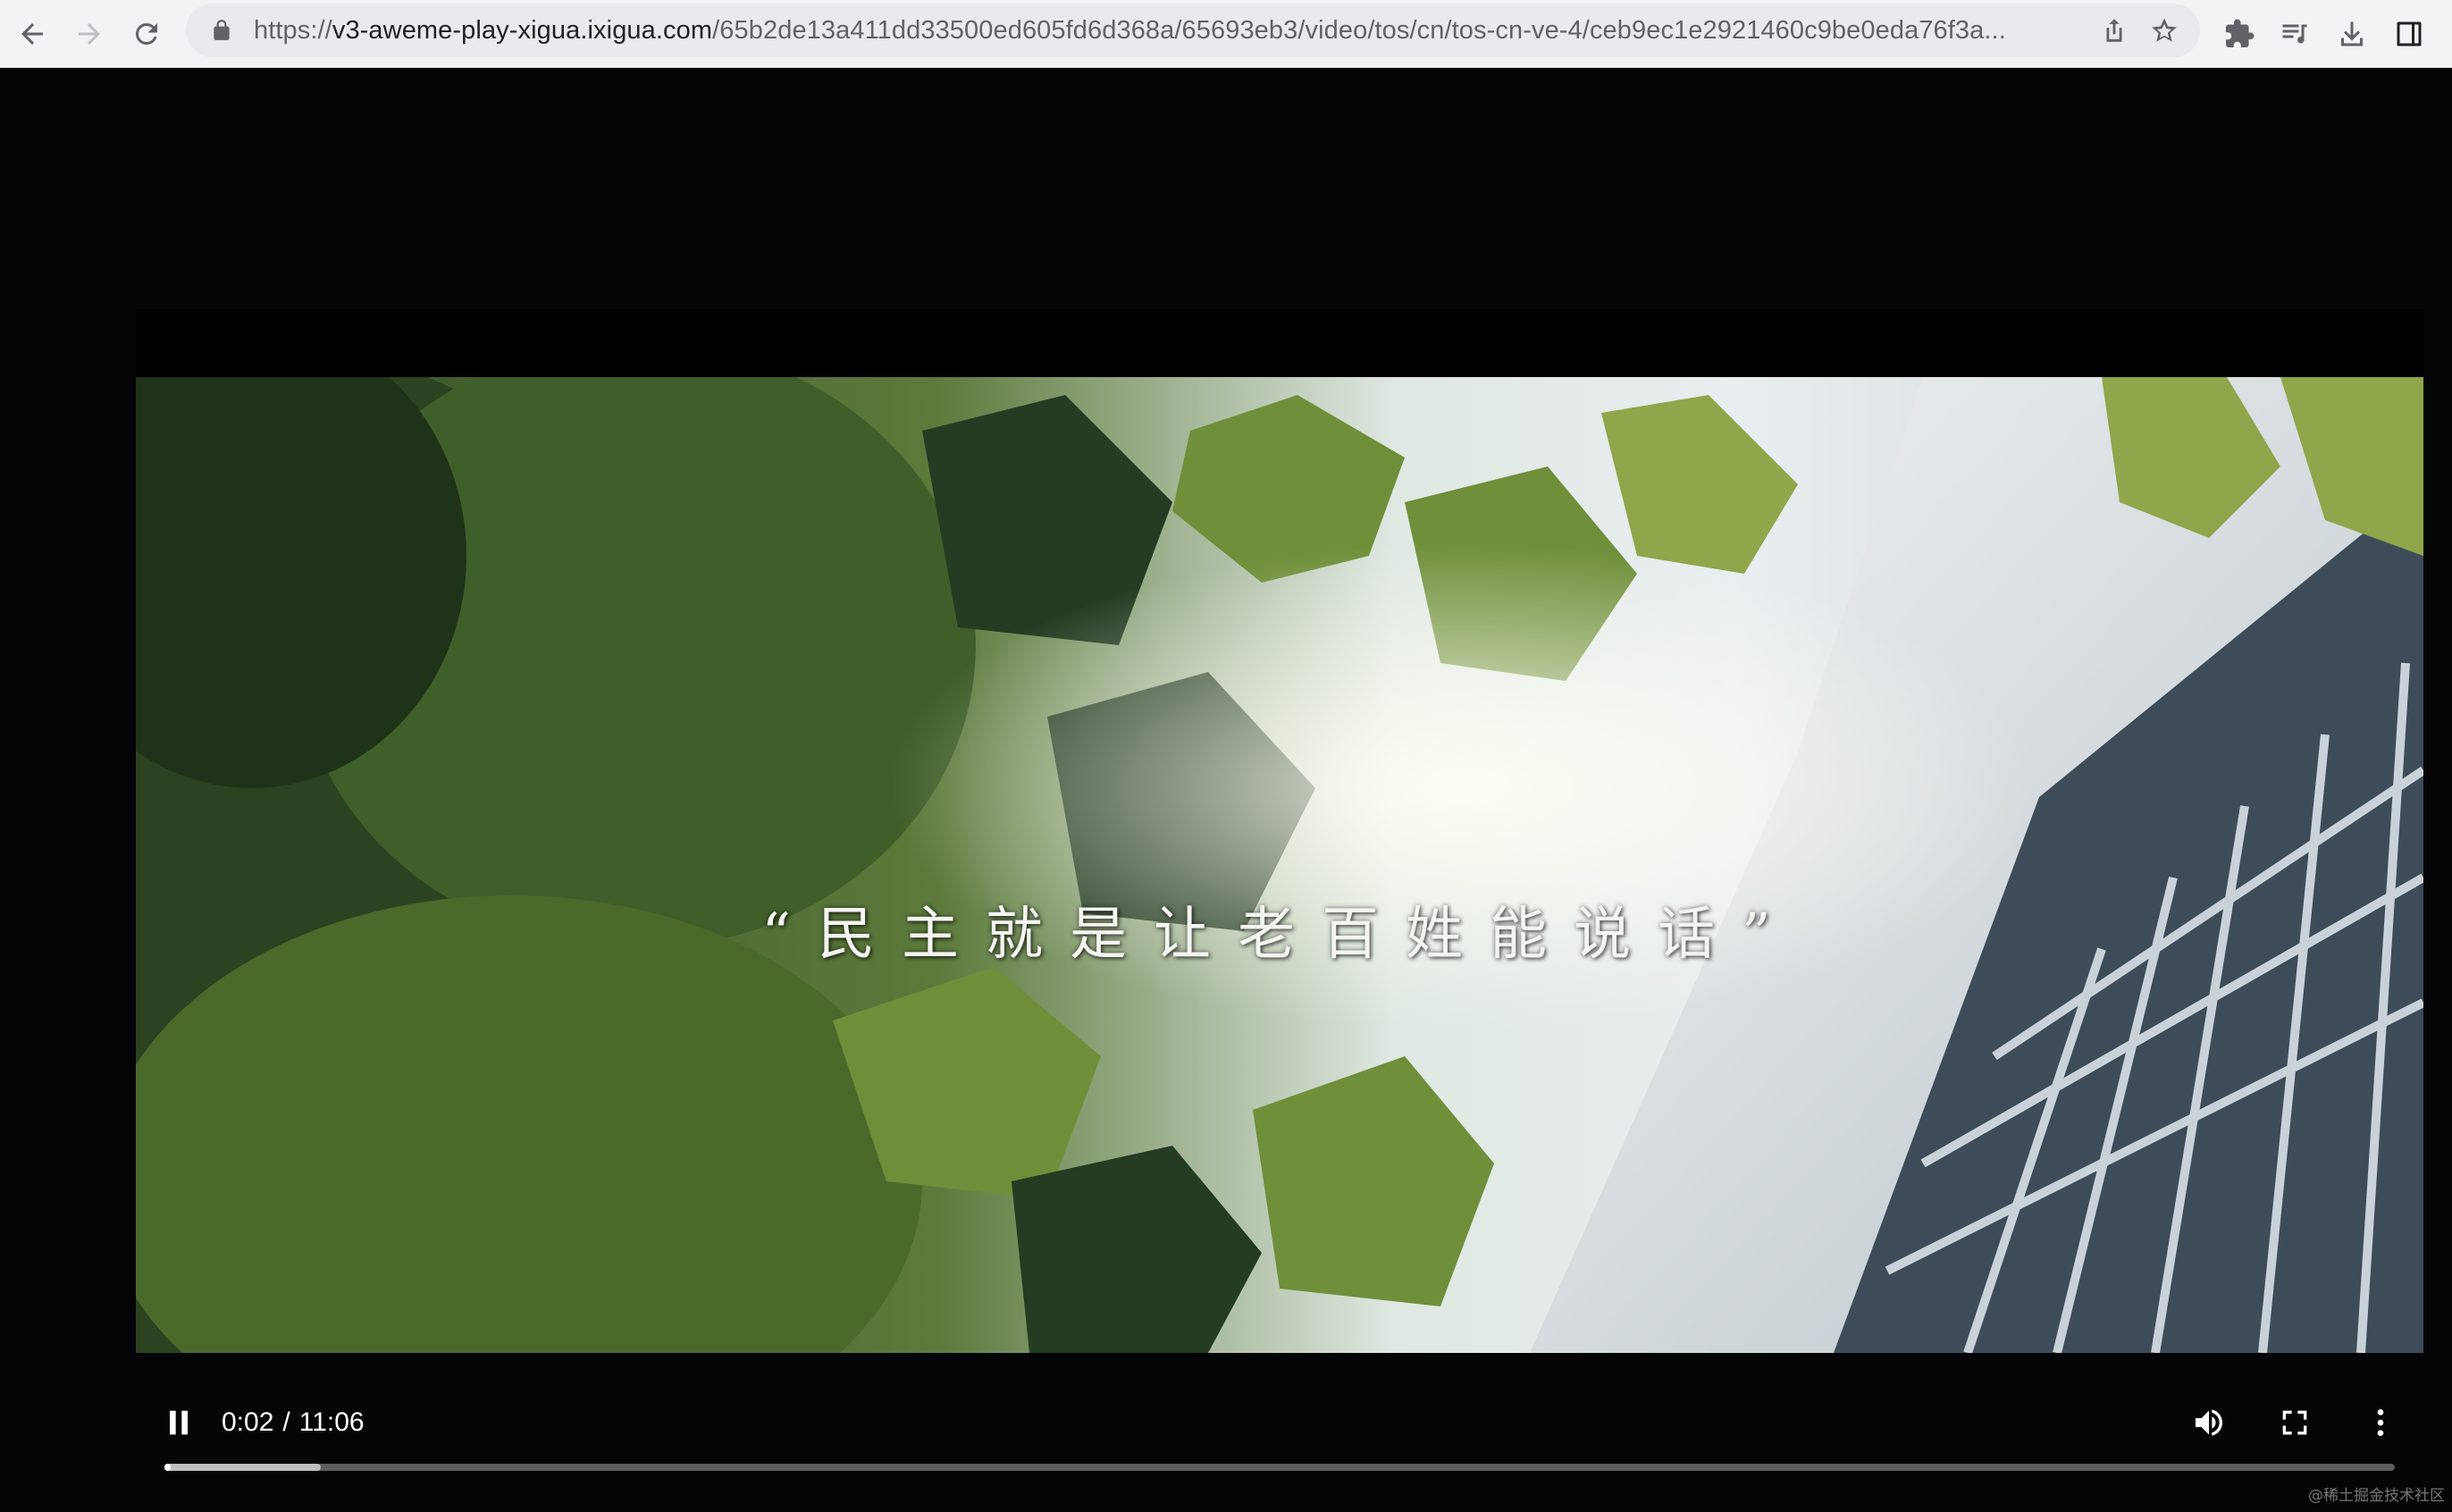 The height and width of the screenshot is (1512, 2452). I want to click on progress-buffered, so click(242, 1467).